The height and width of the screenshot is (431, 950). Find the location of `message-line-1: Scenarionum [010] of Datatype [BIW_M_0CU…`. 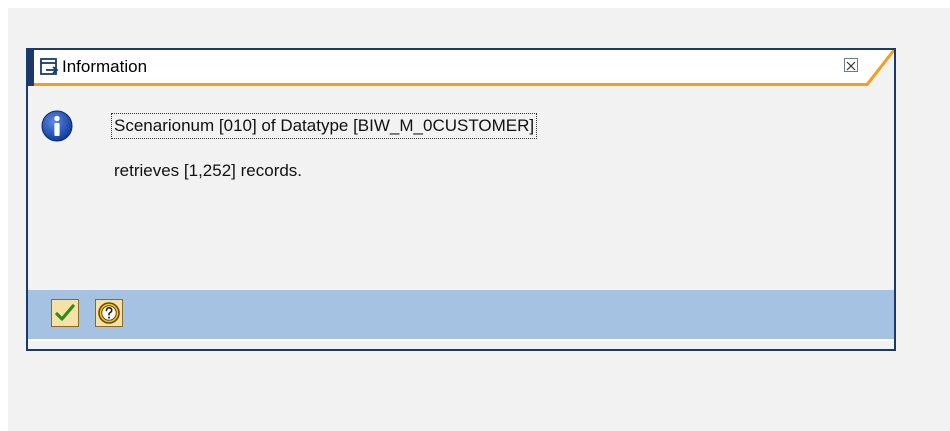

message-line-1: Scenarionum [010] of Datatype [BIW_M_0CU… is located at coordinates (324, 126).